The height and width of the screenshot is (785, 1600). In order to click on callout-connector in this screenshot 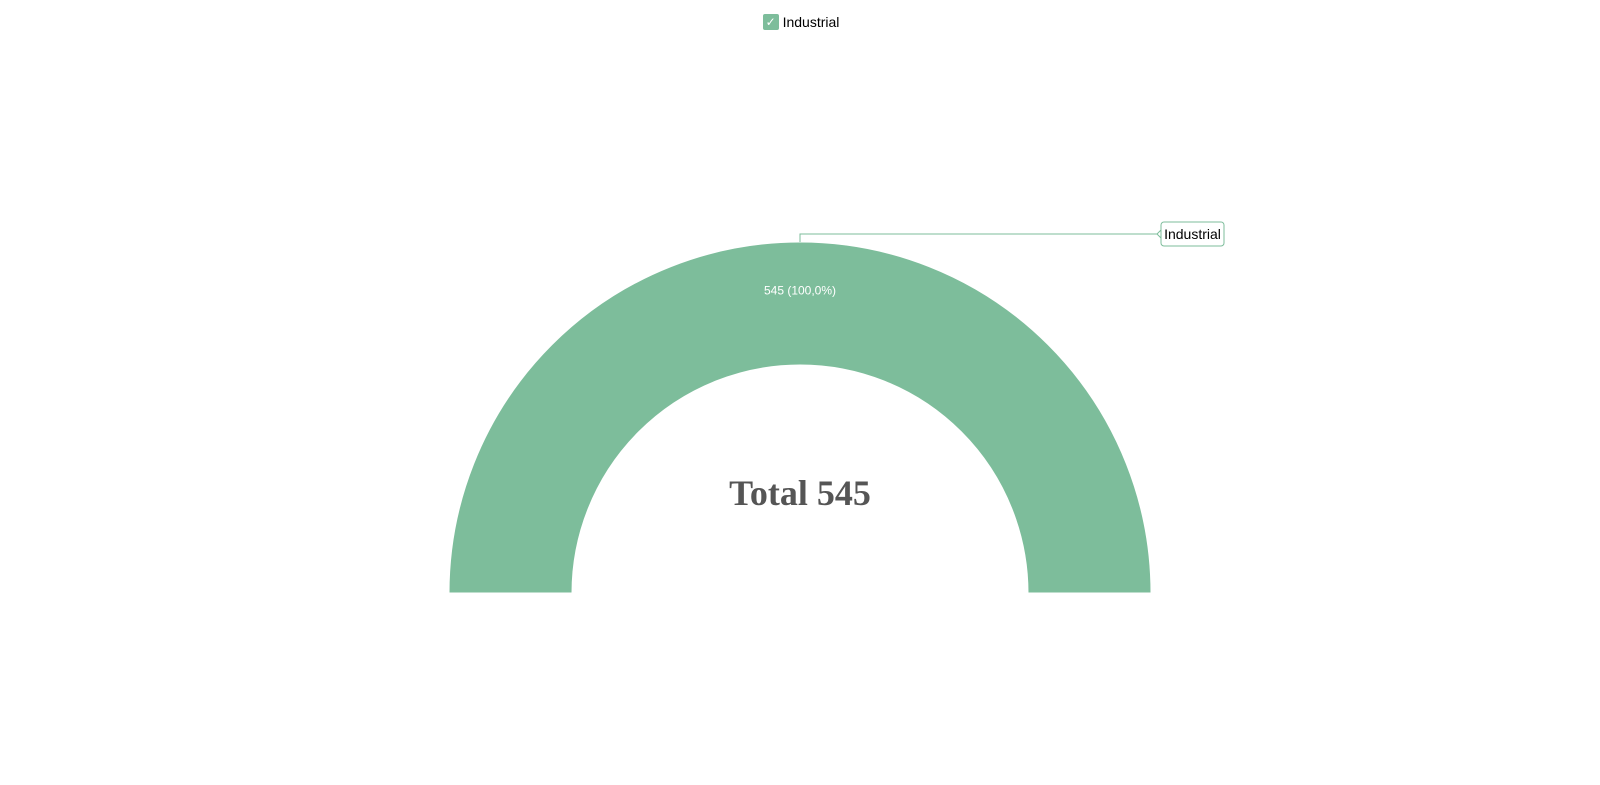, I will do `click(978, 237)`.